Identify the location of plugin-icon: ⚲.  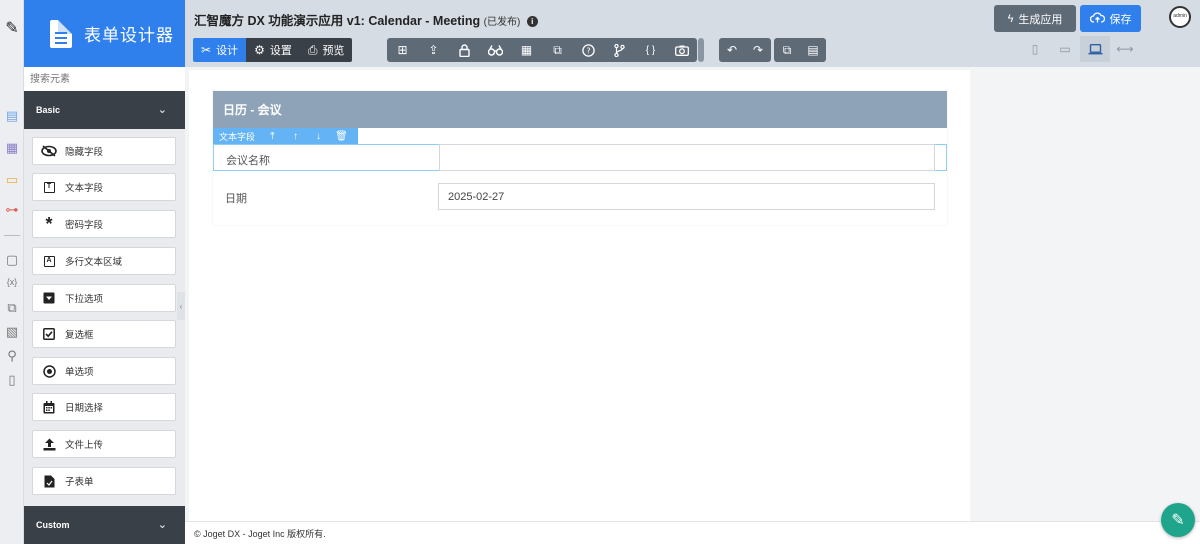
(12, 356).